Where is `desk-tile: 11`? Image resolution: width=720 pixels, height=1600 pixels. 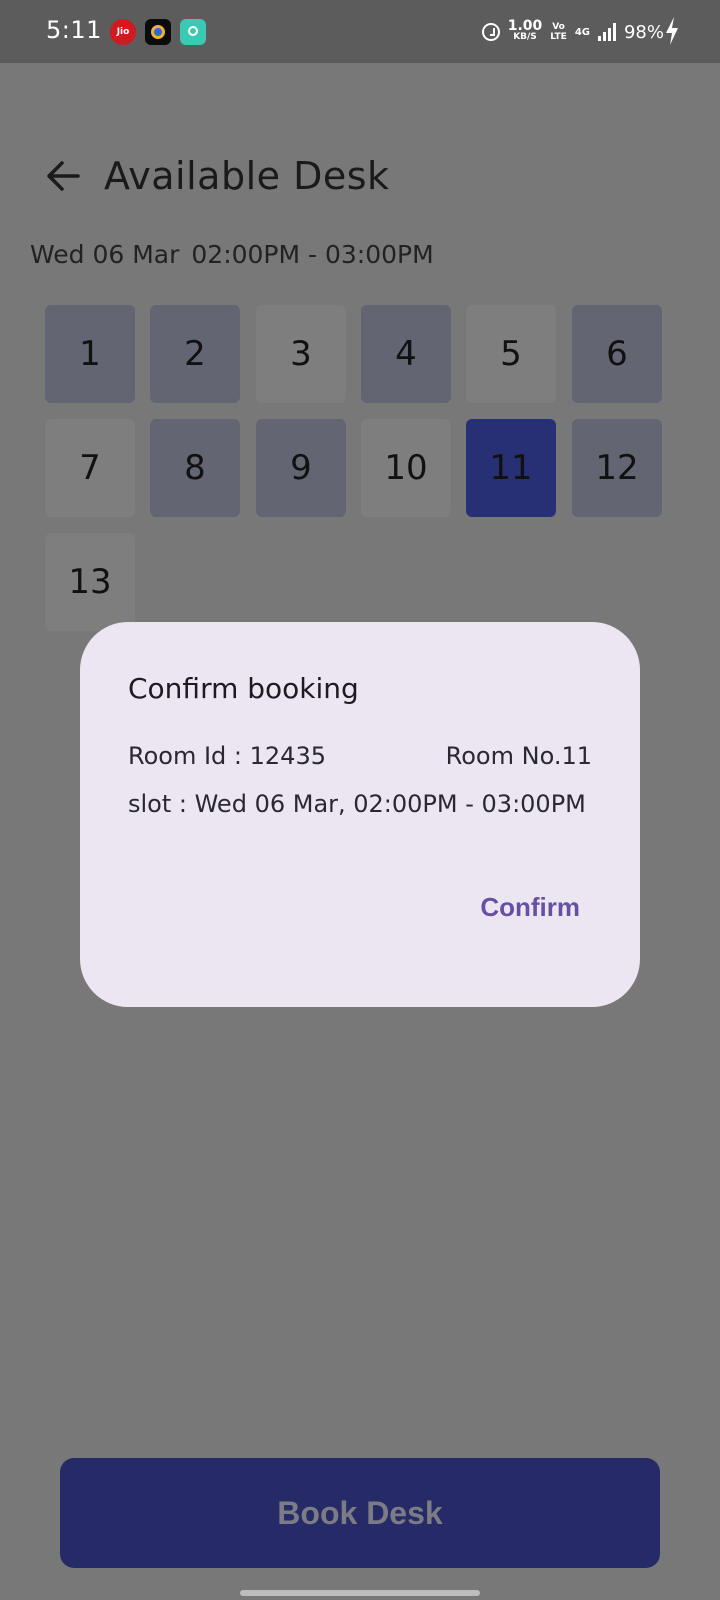
desk-tile: 11 is located at coordinates (511, 468).